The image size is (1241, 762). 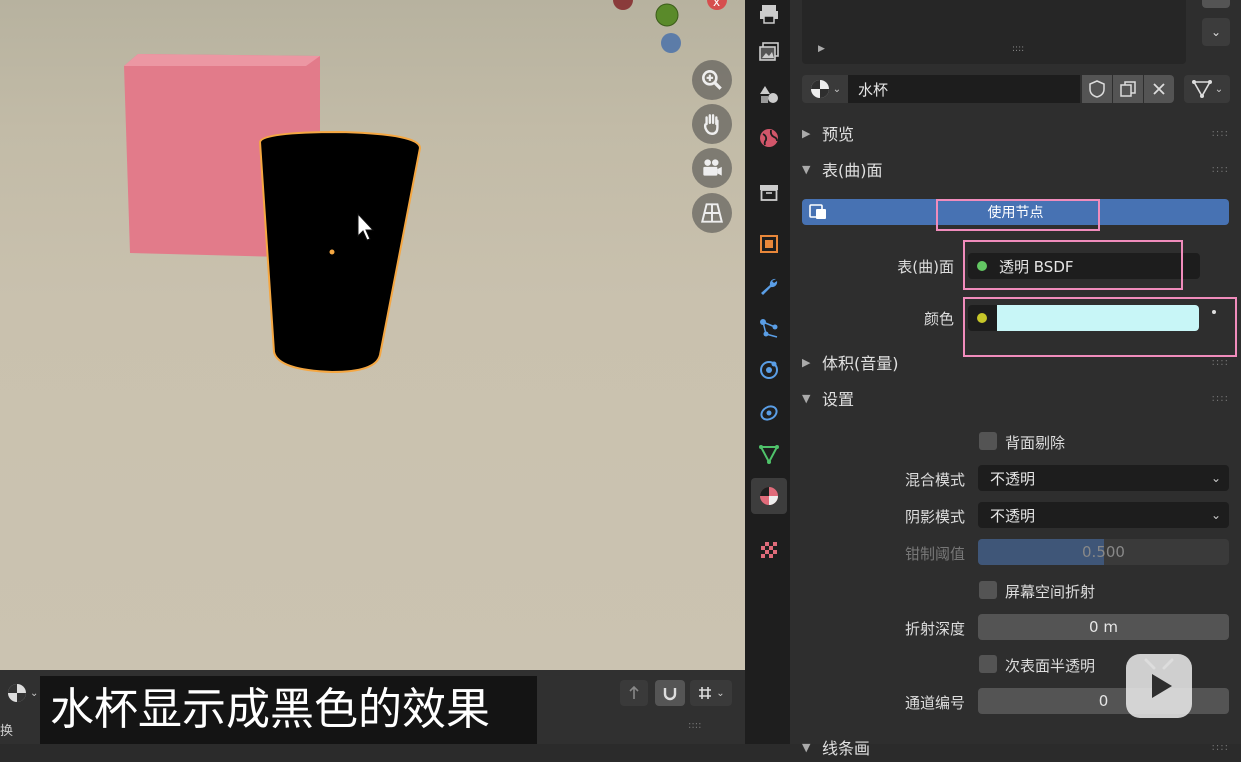 I want to click on perspective-toggle-button, so click(x=712, y=213).